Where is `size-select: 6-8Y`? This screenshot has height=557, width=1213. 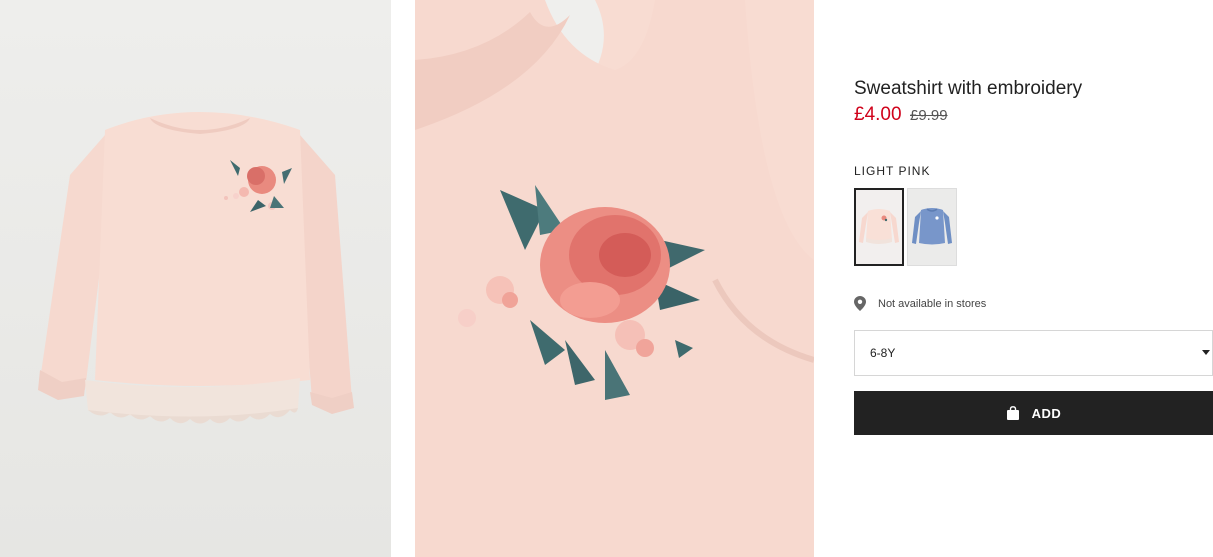
size-select: 6-8Y is located at coordinates (1033, 353).